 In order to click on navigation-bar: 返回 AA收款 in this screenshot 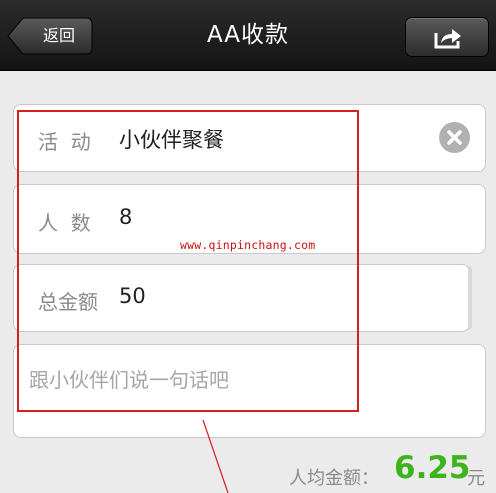, I will do `click(248, 35)`.